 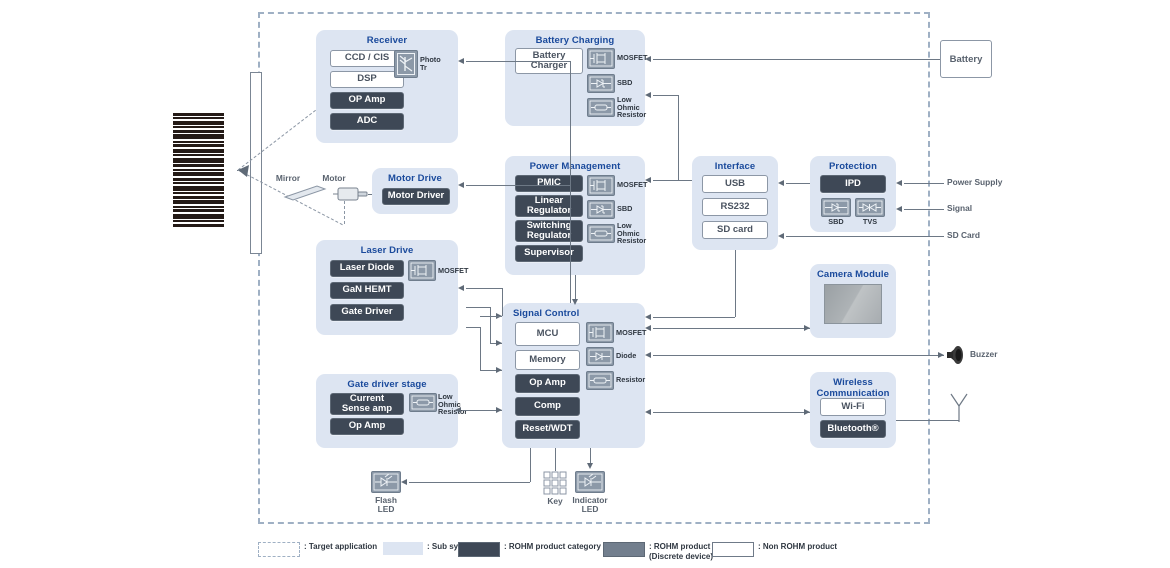 I want to click on line-laserdrive-sc, so click(x=491, y=316).